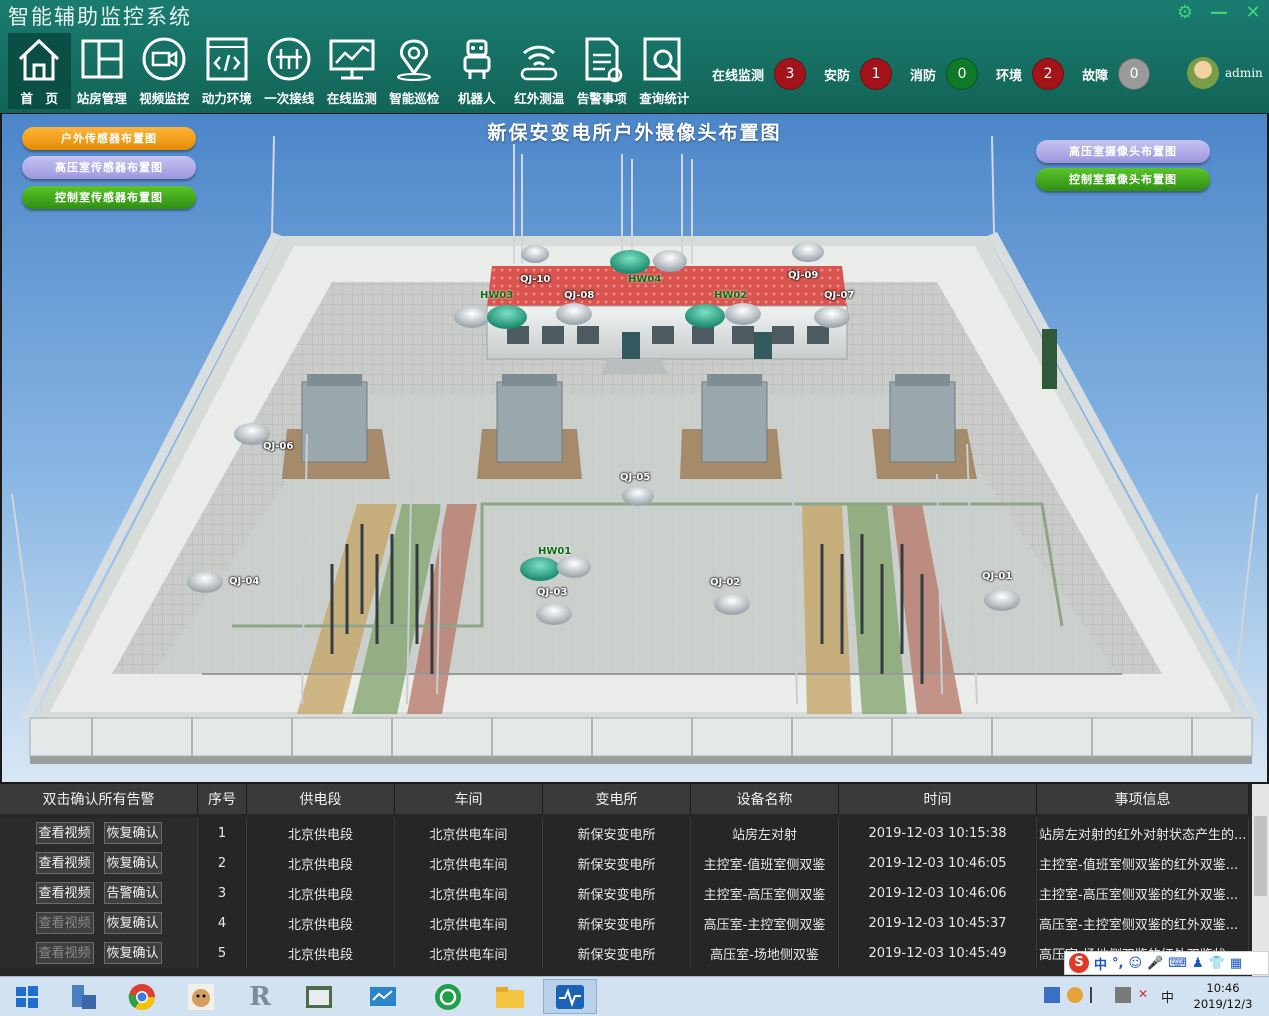 Image resolution: width=1269 pixels, height=1016 pixels. What do you see at coordinates (510, 996) in the screenshot?
I see `taskbar-file-explorer` at bounding box center [510, 996].